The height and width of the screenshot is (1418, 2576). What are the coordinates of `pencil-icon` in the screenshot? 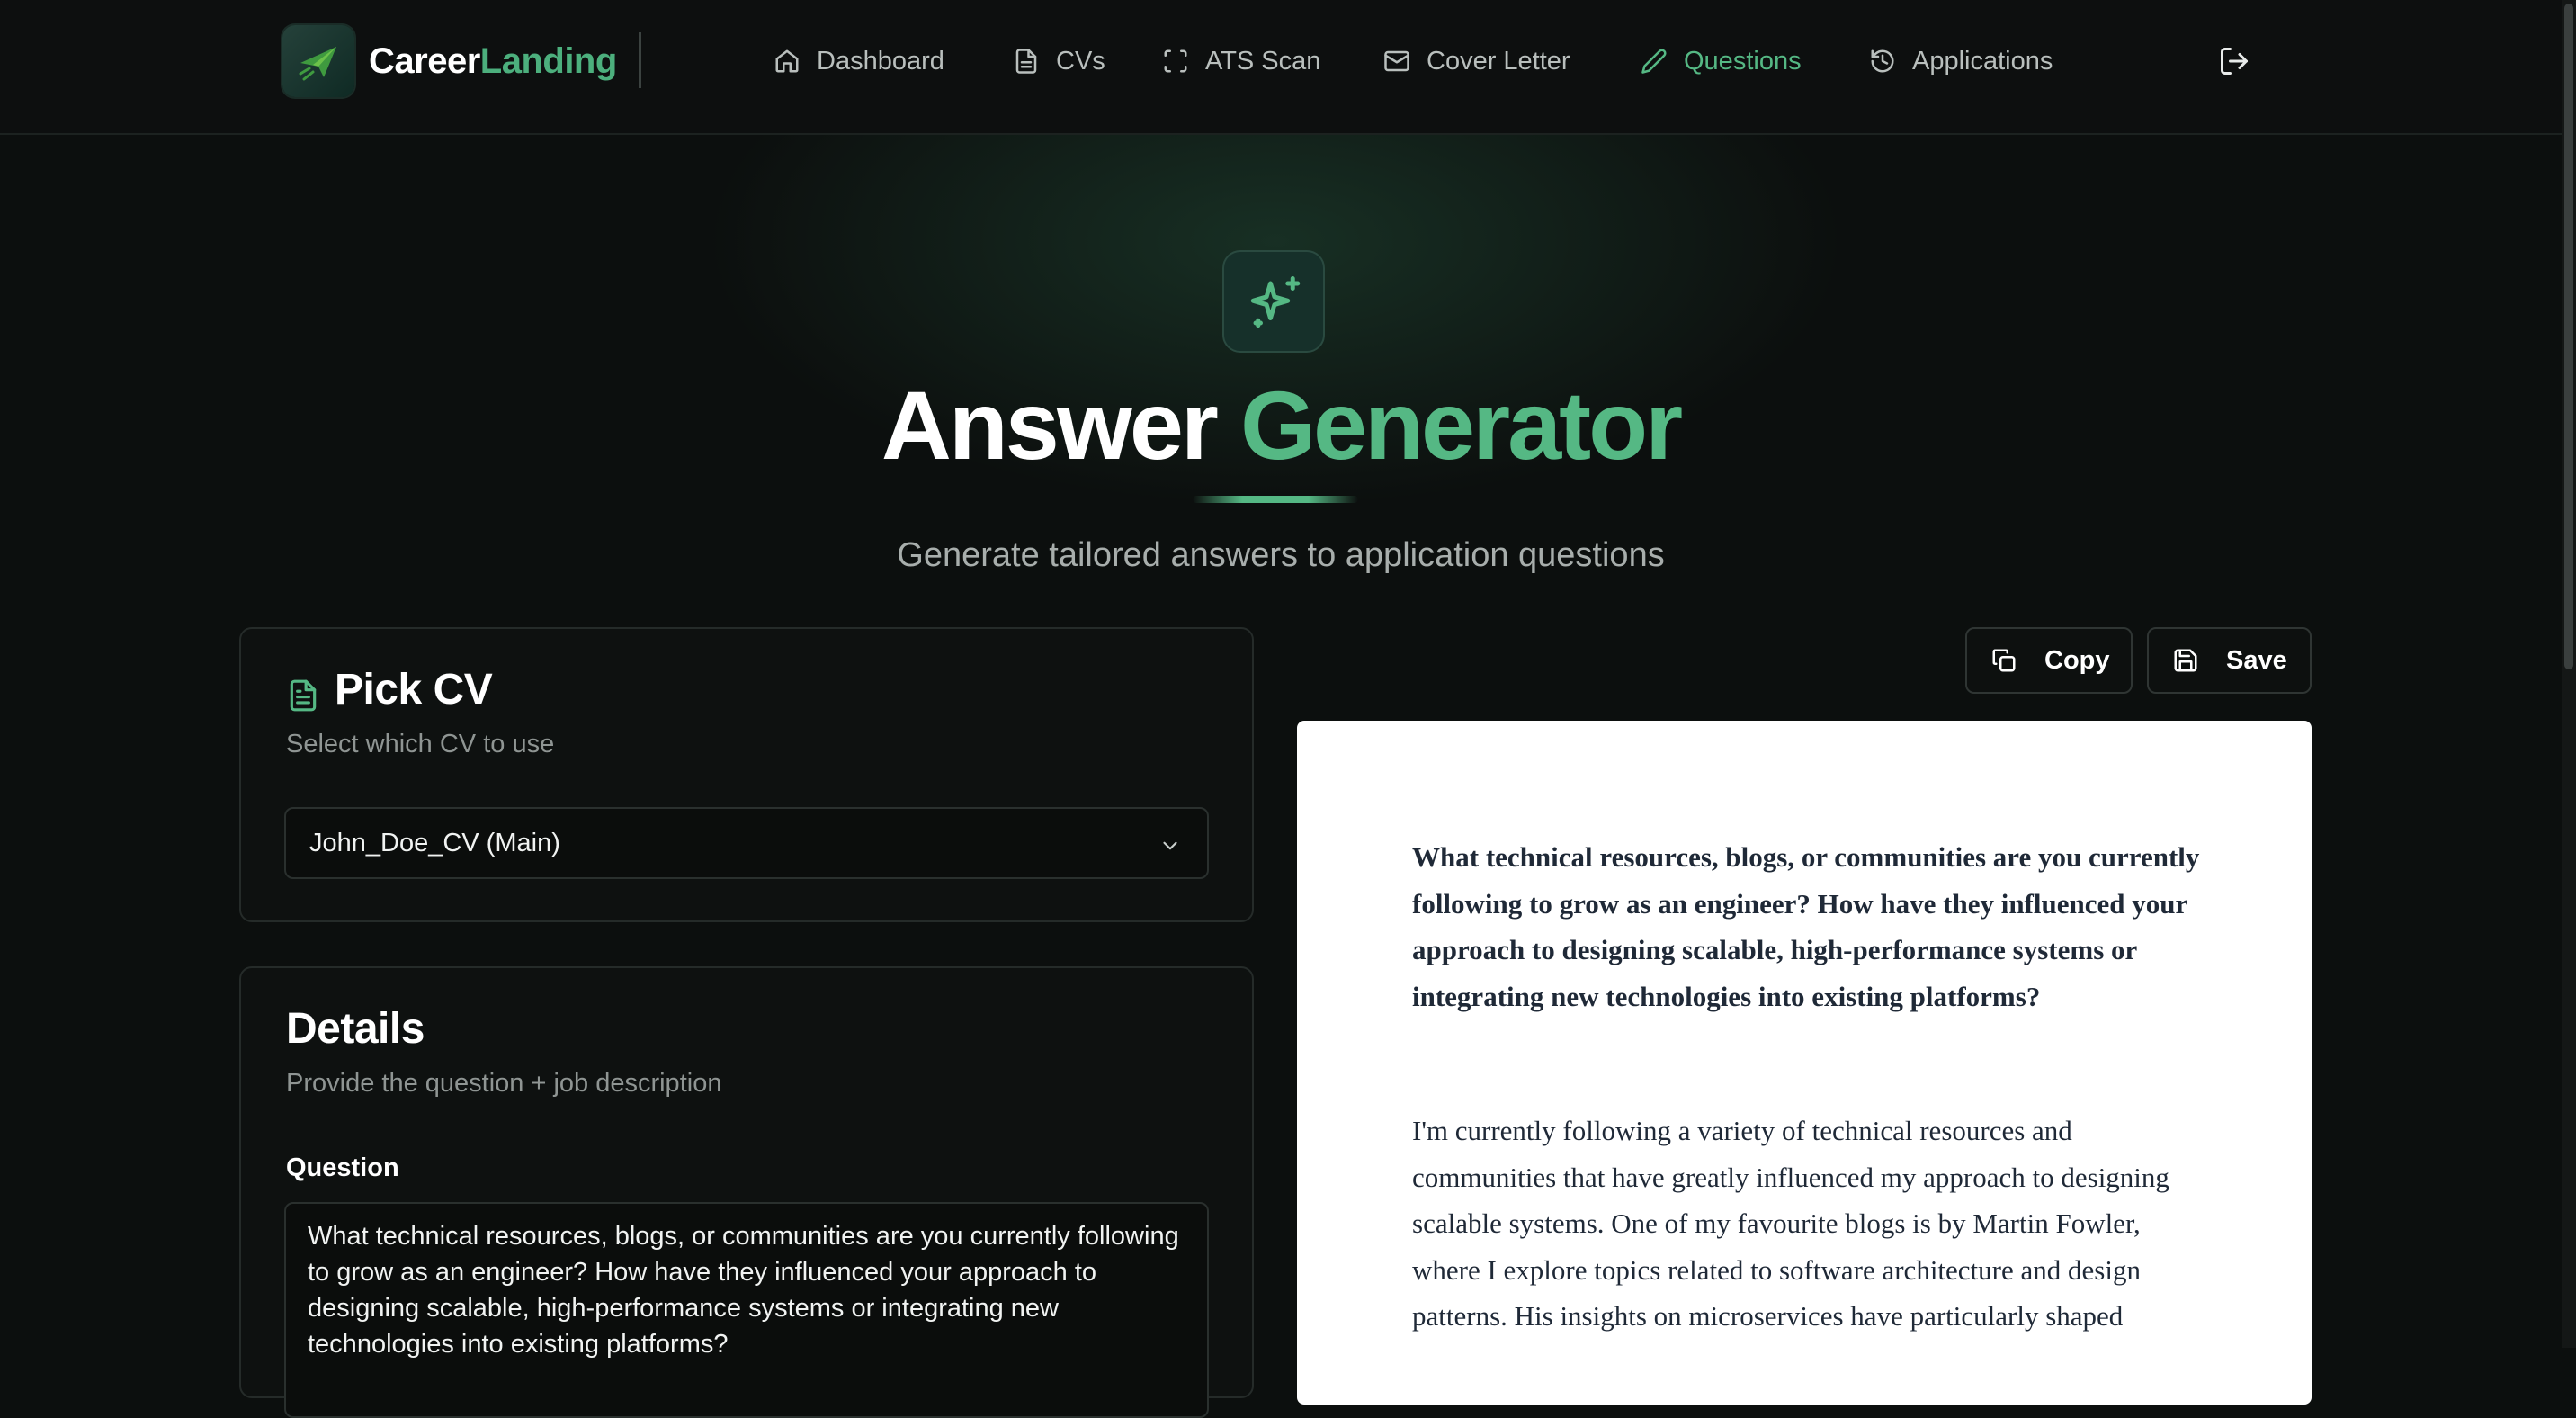 It's located at (1654, 61).